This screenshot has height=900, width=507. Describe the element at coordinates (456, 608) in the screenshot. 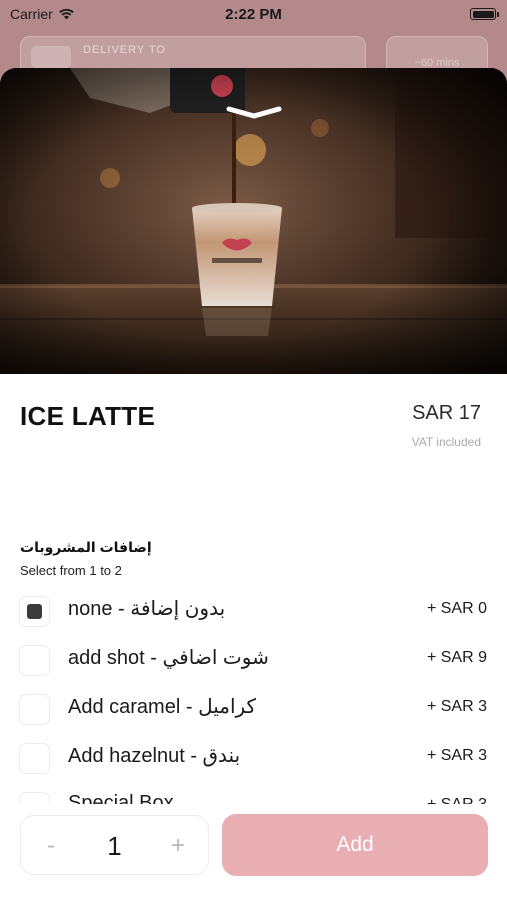

I see `addon-price: + SAR 0` at that location.